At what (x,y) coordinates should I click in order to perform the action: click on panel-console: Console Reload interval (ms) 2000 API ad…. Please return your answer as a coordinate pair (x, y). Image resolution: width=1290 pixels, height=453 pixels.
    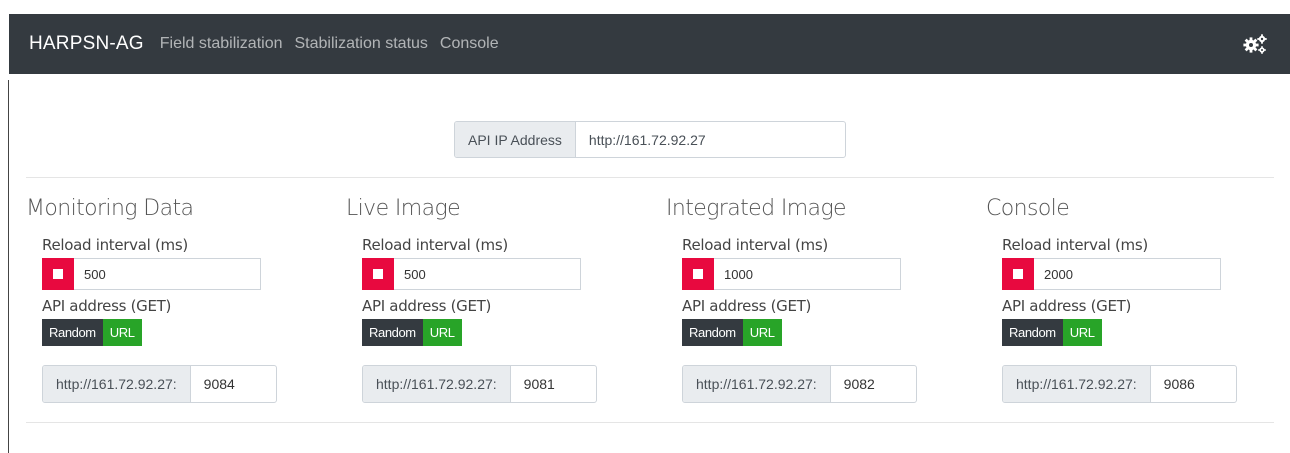
    Looking at the image, I should click on (1136, 306).